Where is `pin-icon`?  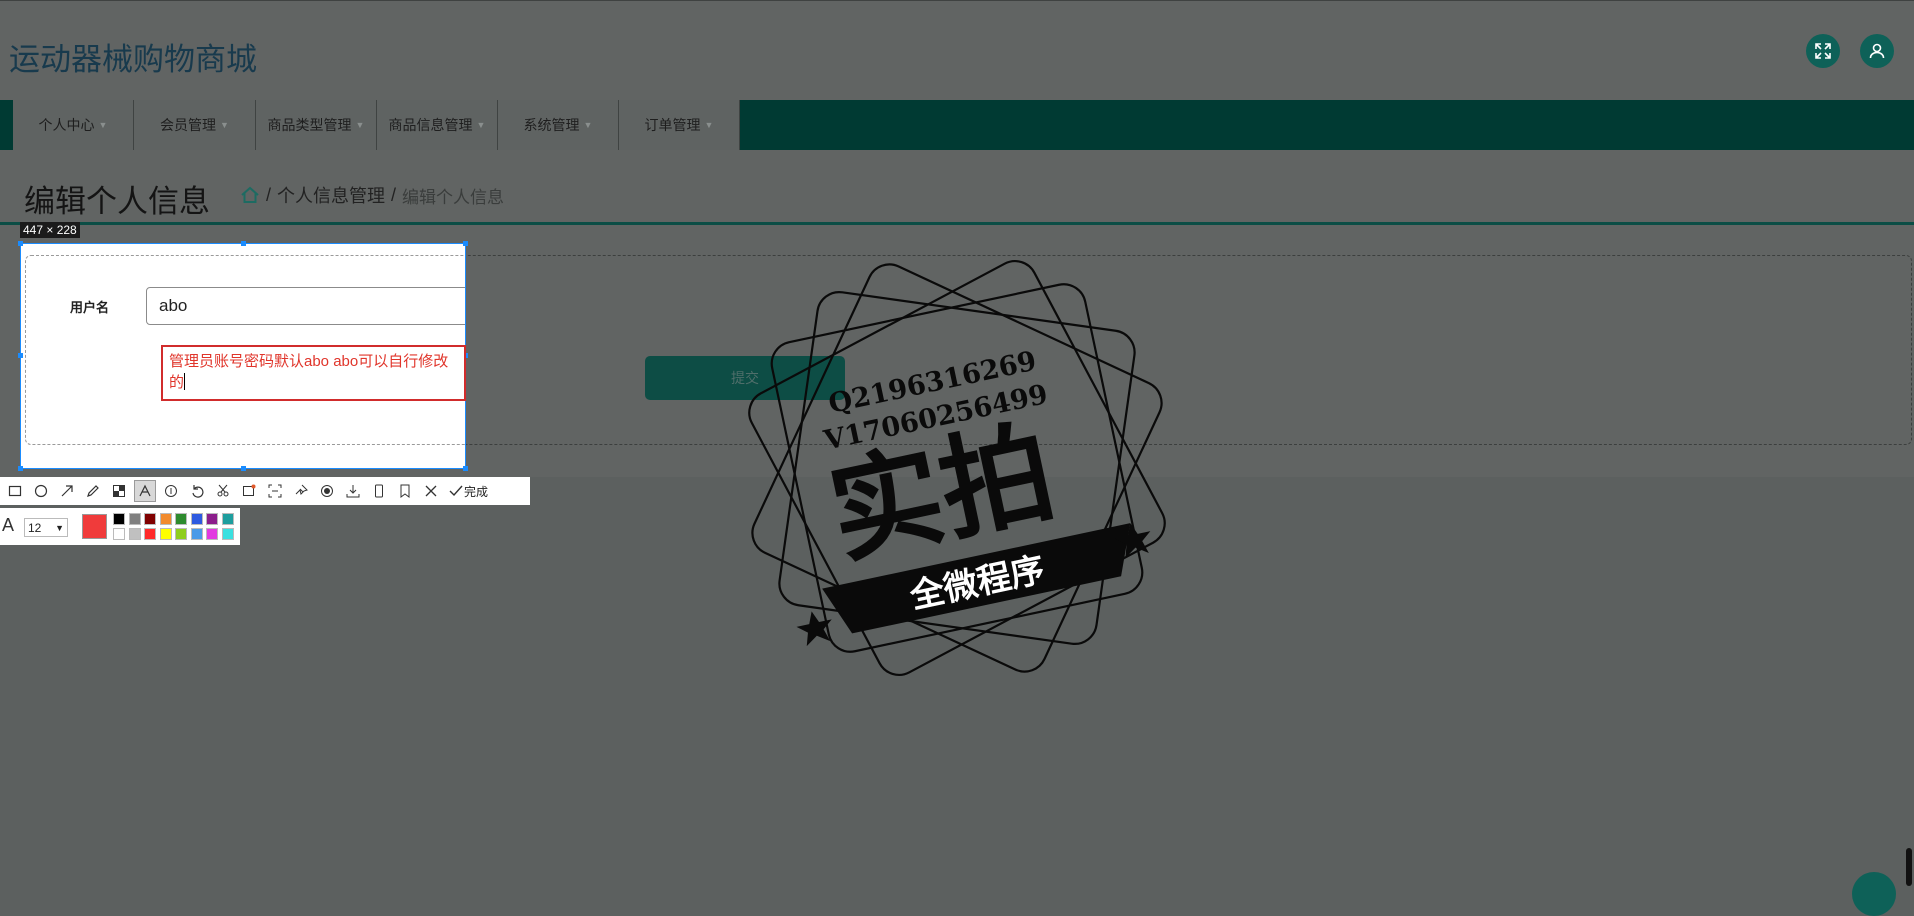 pin-icon is located at coordinates (301, 489).